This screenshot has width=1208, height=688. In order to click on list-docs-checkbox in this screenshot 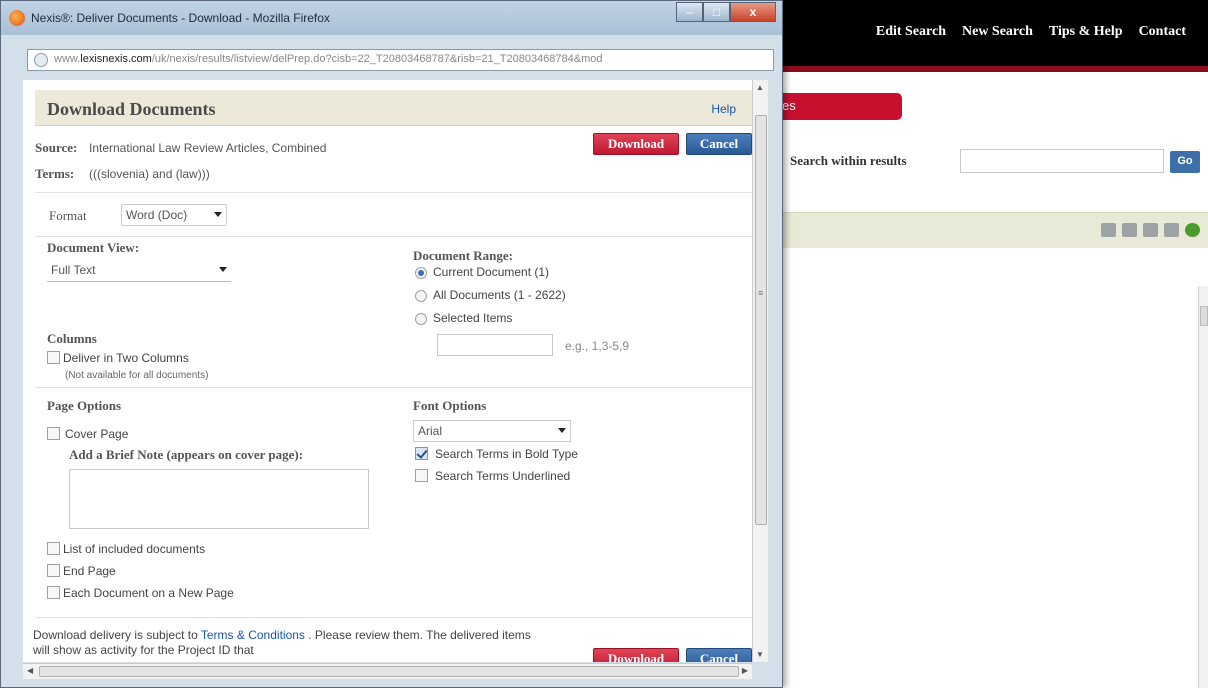, I will do `click(53, 548)`.